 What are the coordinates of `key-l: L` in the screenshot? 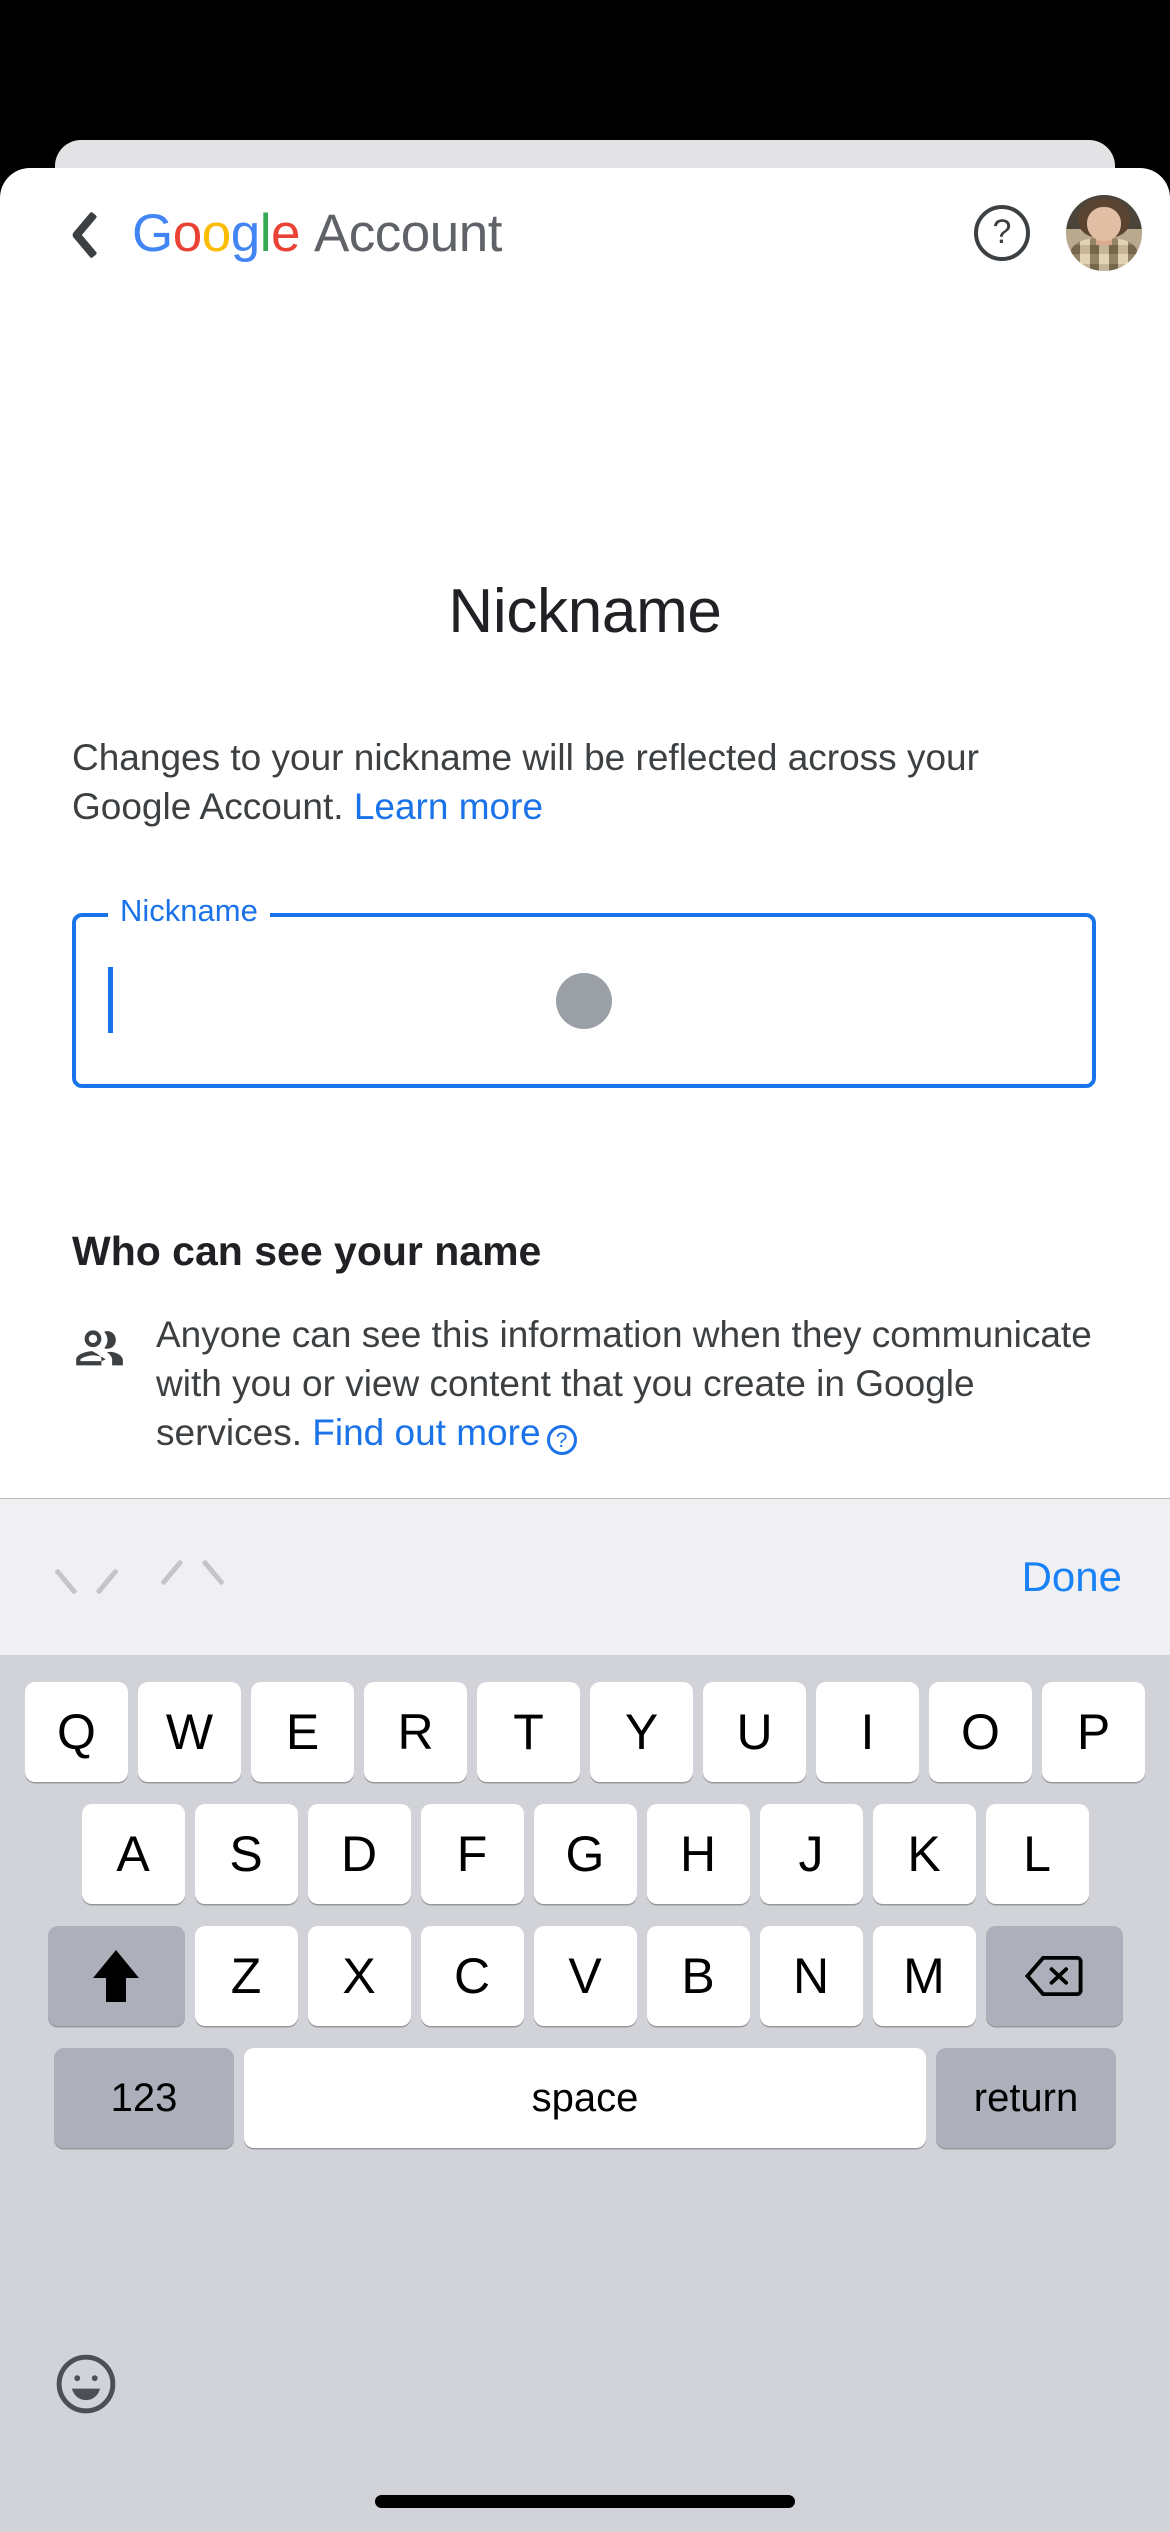 It's located at (1037, 1854).